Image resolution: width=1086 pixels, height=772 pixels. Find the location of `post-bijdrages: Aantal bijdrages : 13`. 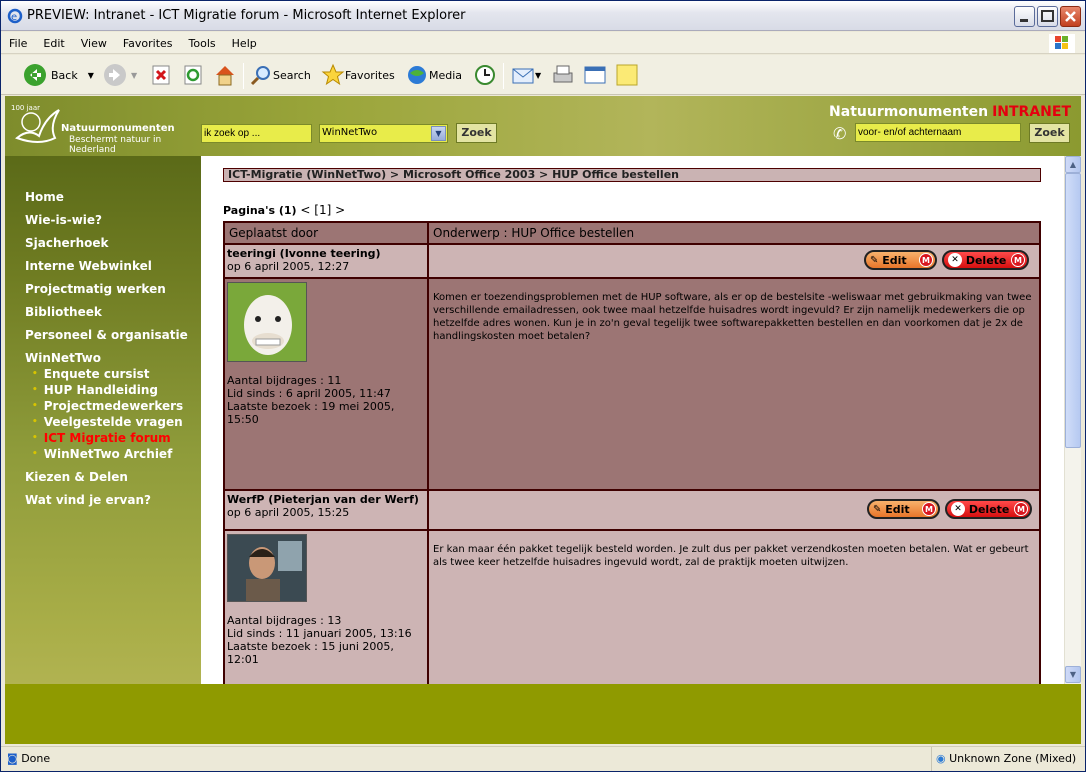

post-bijdrages: Aantal bijdrages : 13 is located at coordinates (284, 620).